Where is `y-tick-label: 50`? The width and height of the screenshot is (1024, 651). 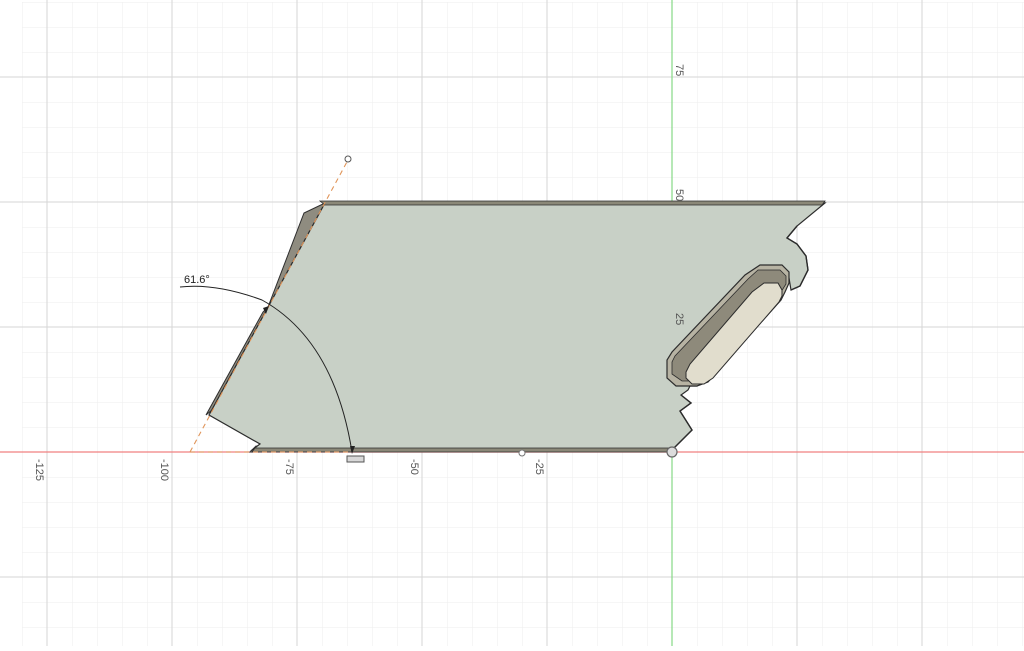
y-tick-label: 50 is located at coordinates (679, 195).